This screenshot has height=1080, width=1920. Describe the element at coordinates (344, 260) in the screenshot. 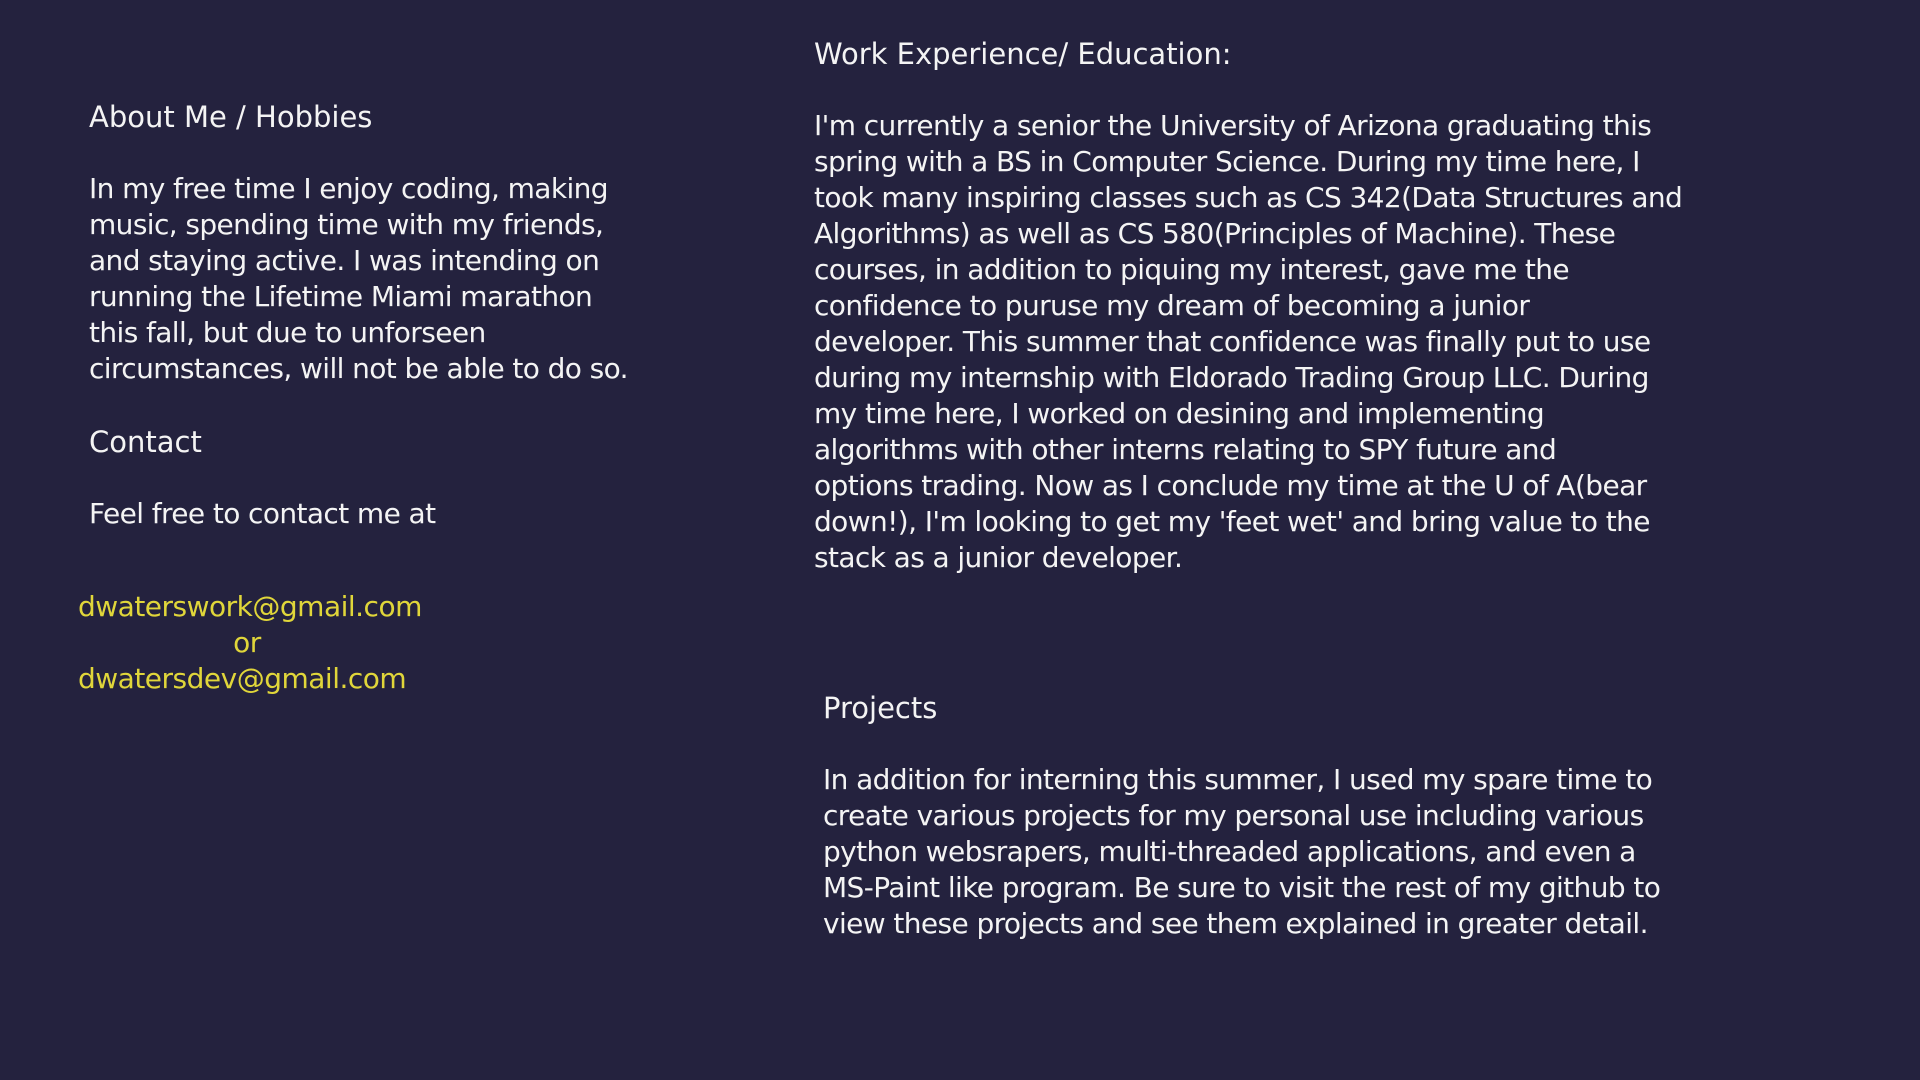

I see `about-line: and staying active. I was intending on` at that location.